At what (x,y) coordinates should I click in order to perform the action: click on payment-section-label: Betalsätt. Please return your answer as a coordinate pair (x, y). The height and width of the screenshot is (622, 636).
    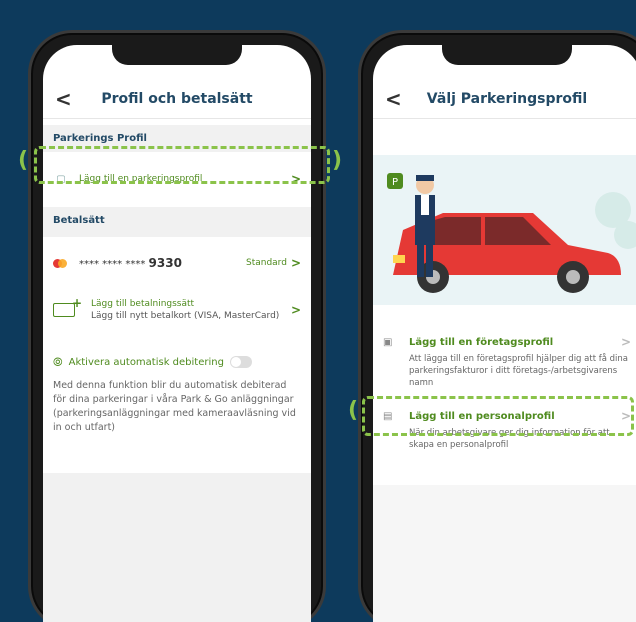
    Looking at the image, I should click on (177, 222).